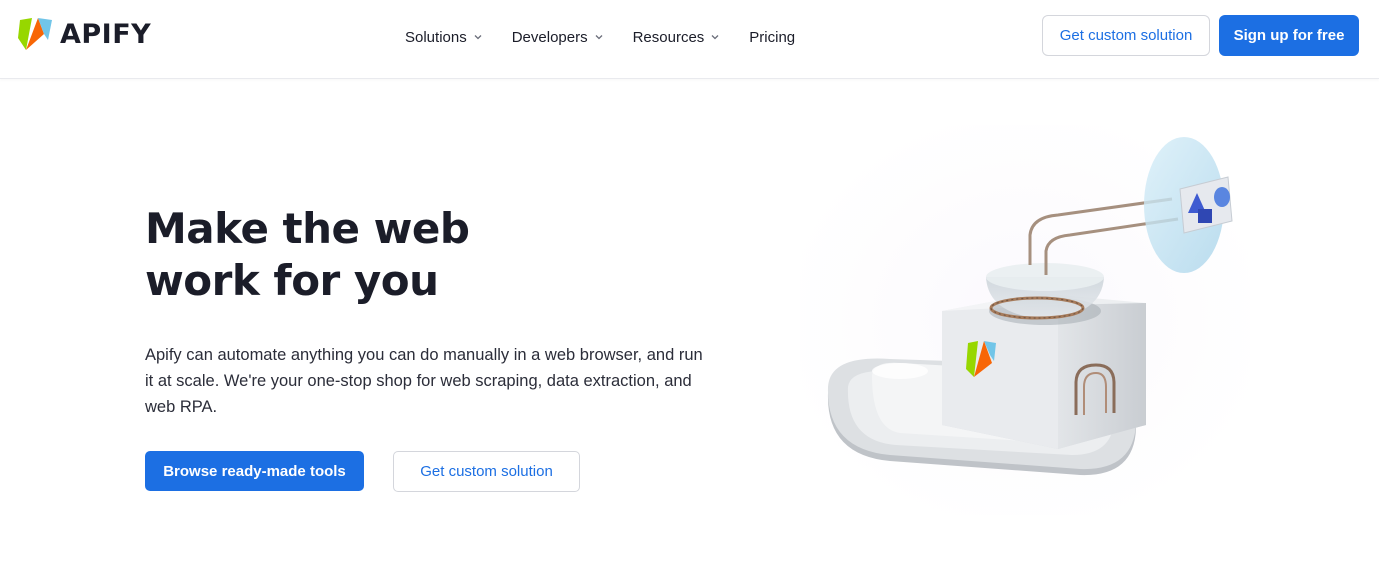  I want to click on nav-label: Developers, so click(549, 37).